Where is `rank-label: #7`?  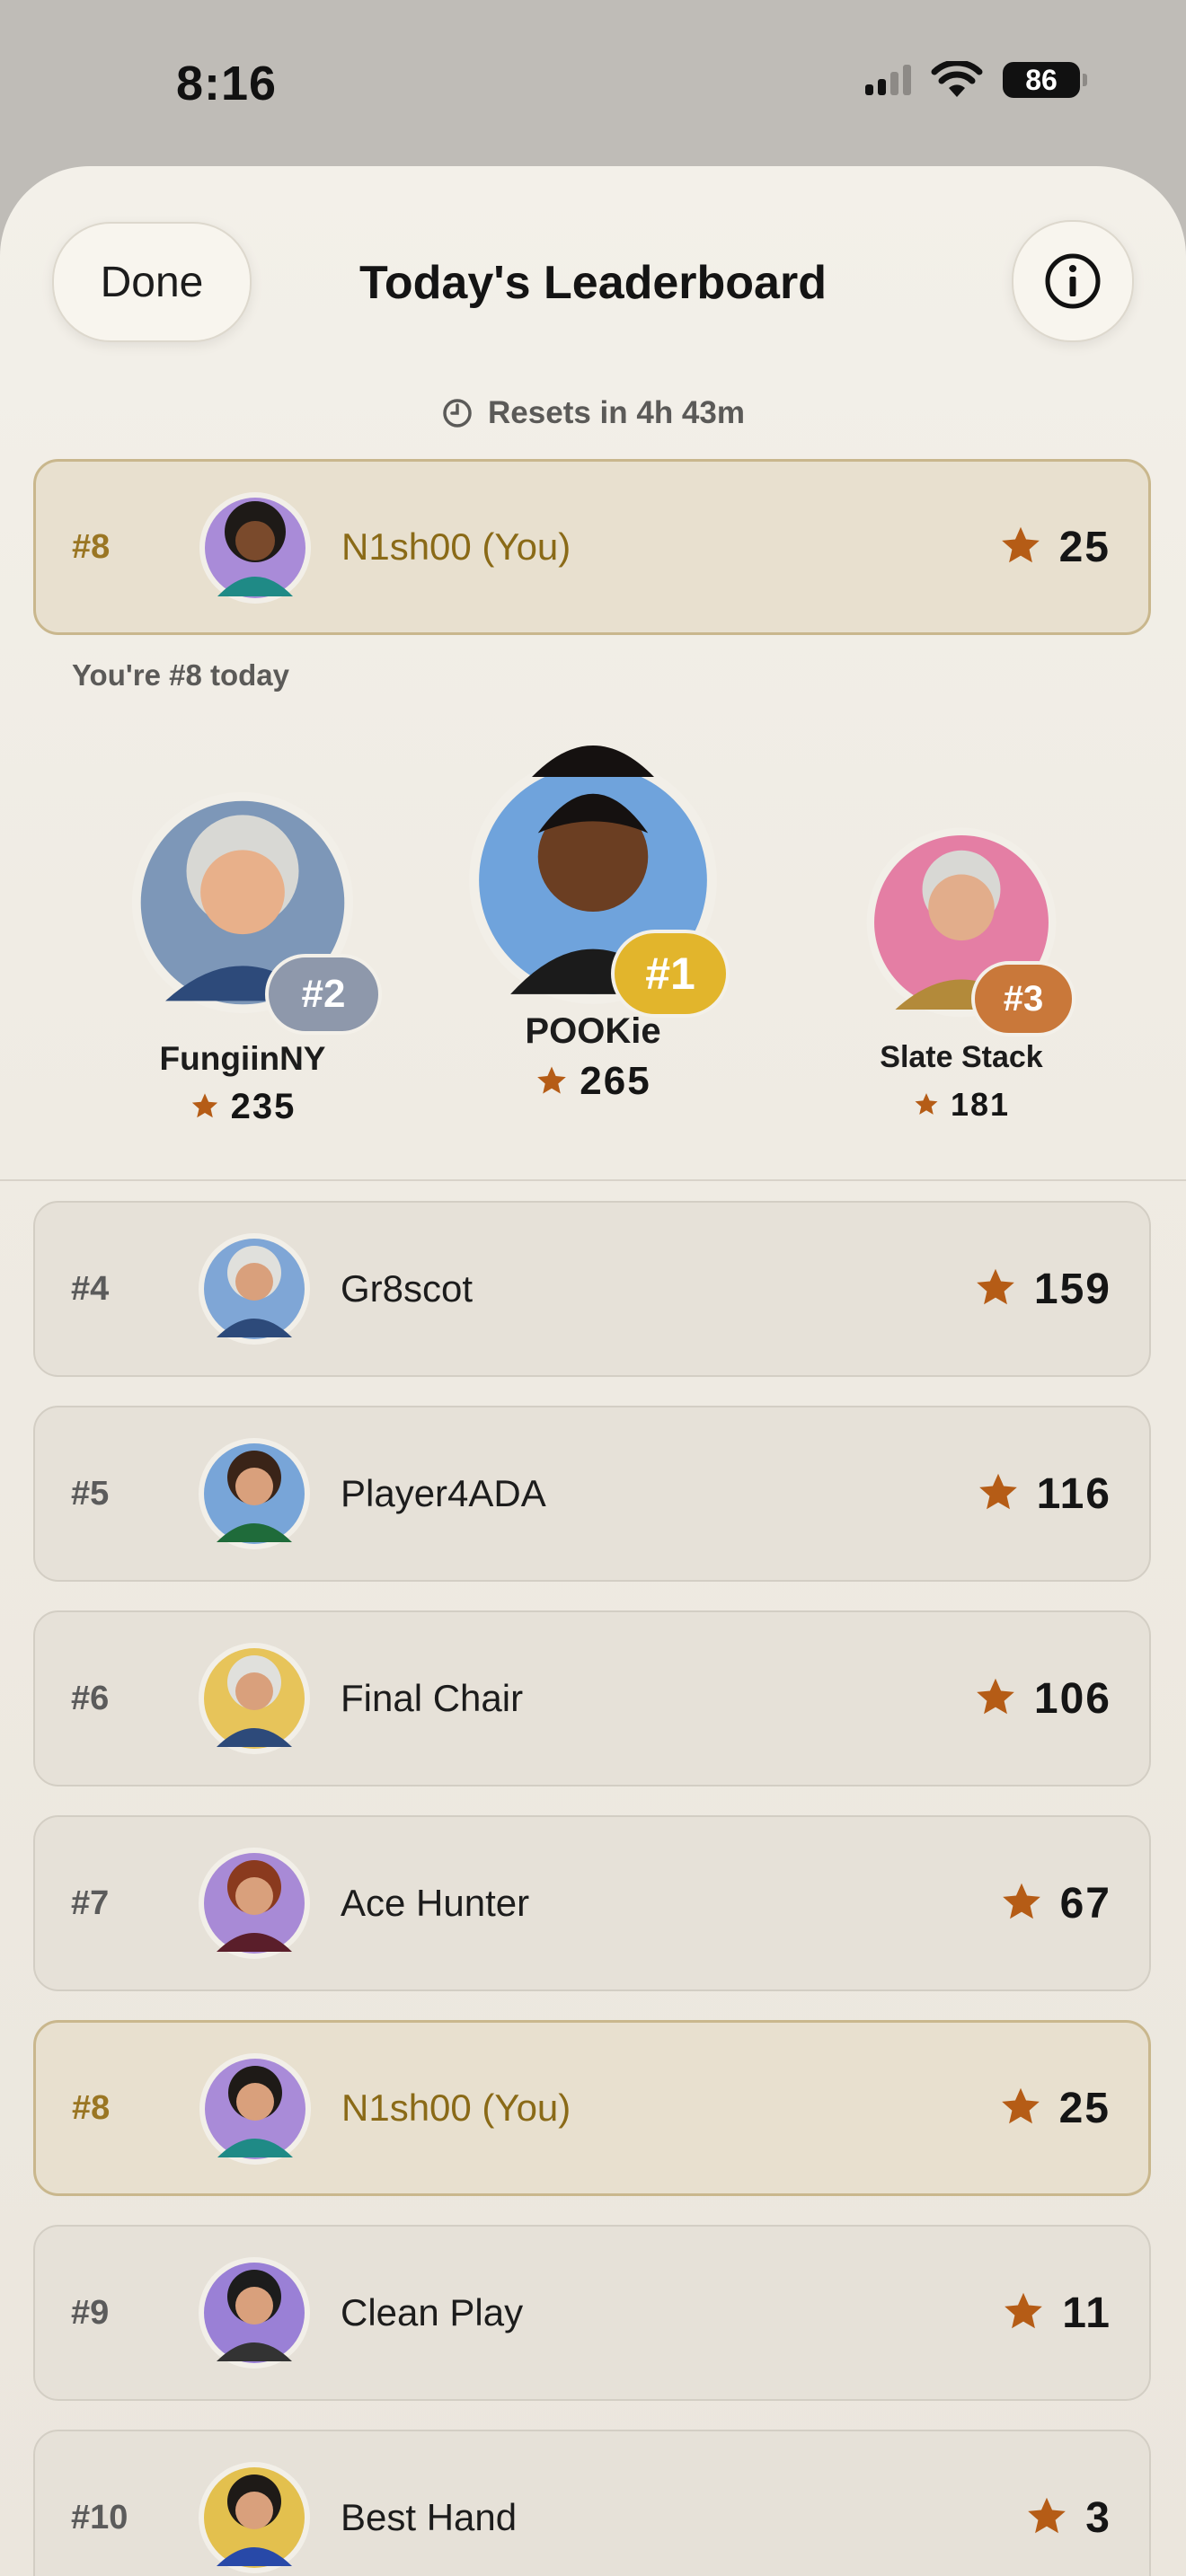
rank-label: #7 is located at coordinates (90, 1902).